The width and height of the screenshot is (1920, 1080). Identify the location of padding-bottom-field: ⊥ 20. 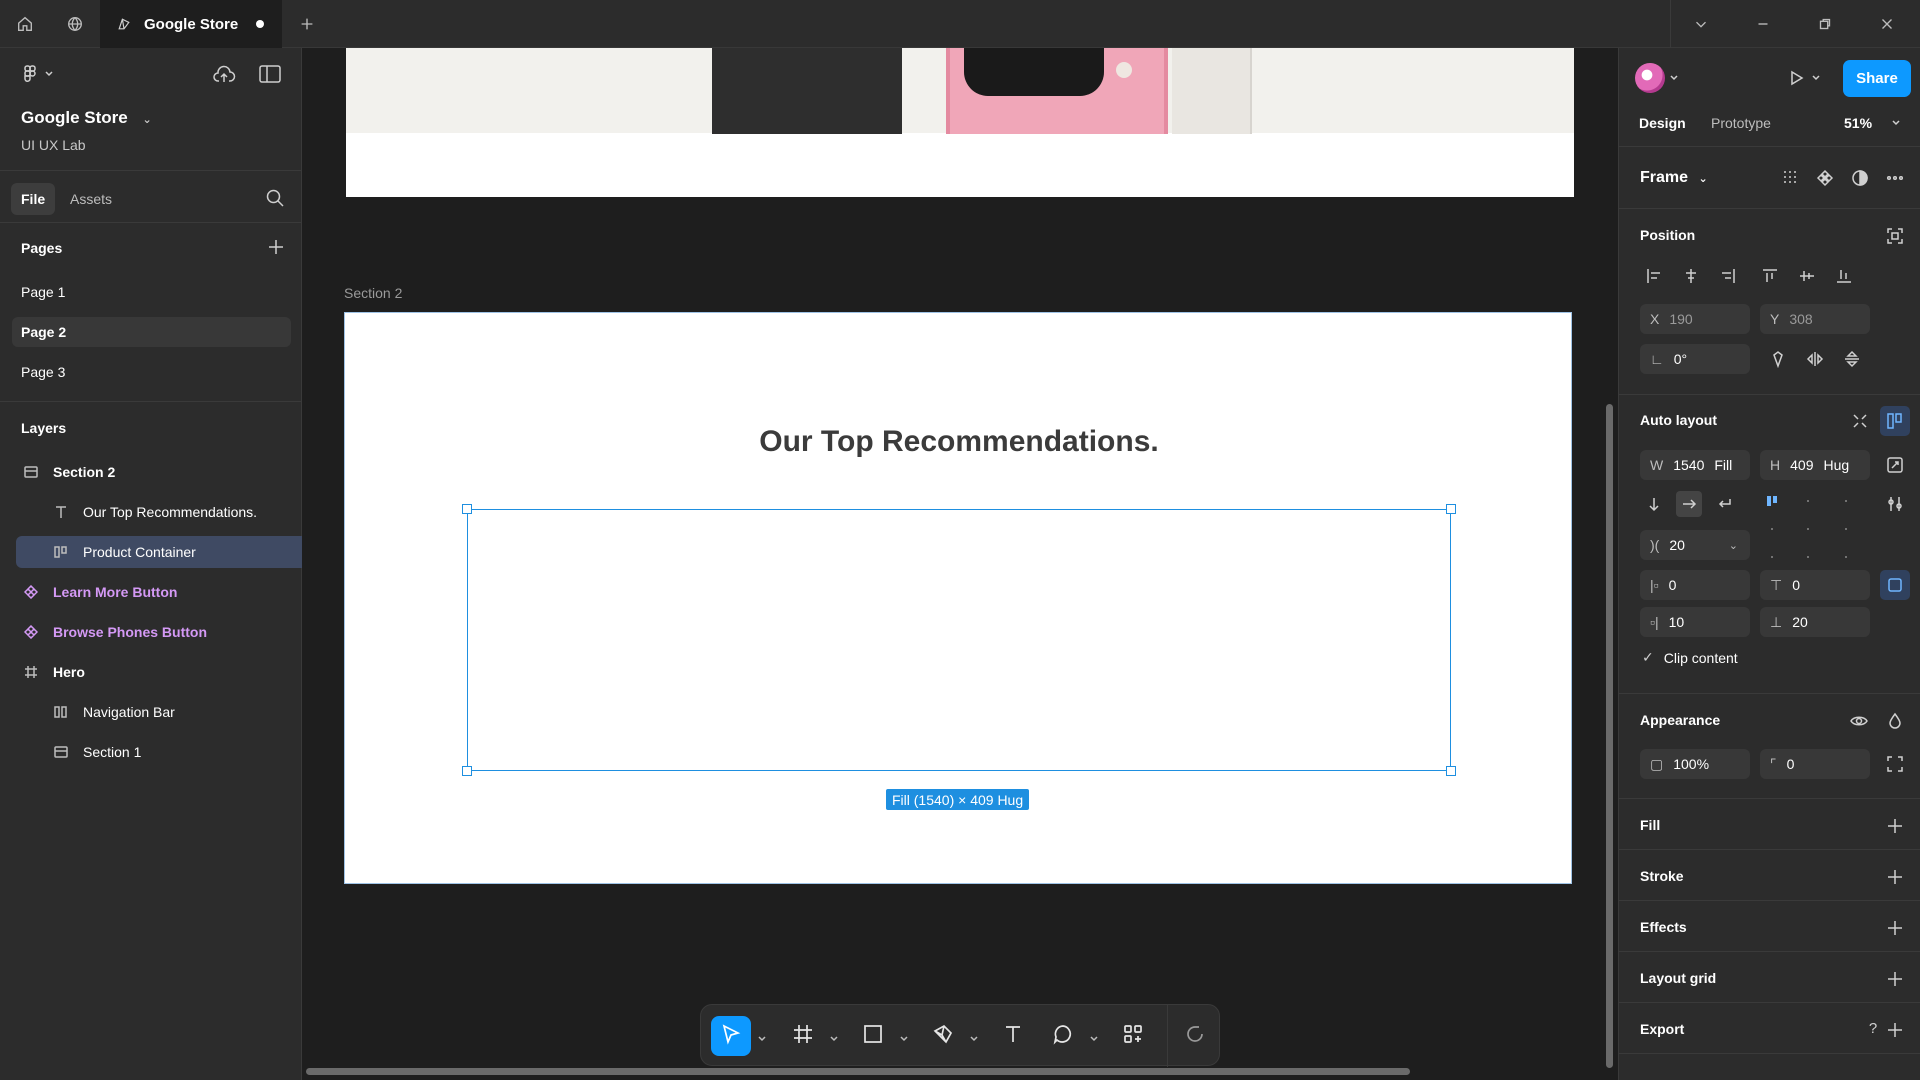
(1815, 622).